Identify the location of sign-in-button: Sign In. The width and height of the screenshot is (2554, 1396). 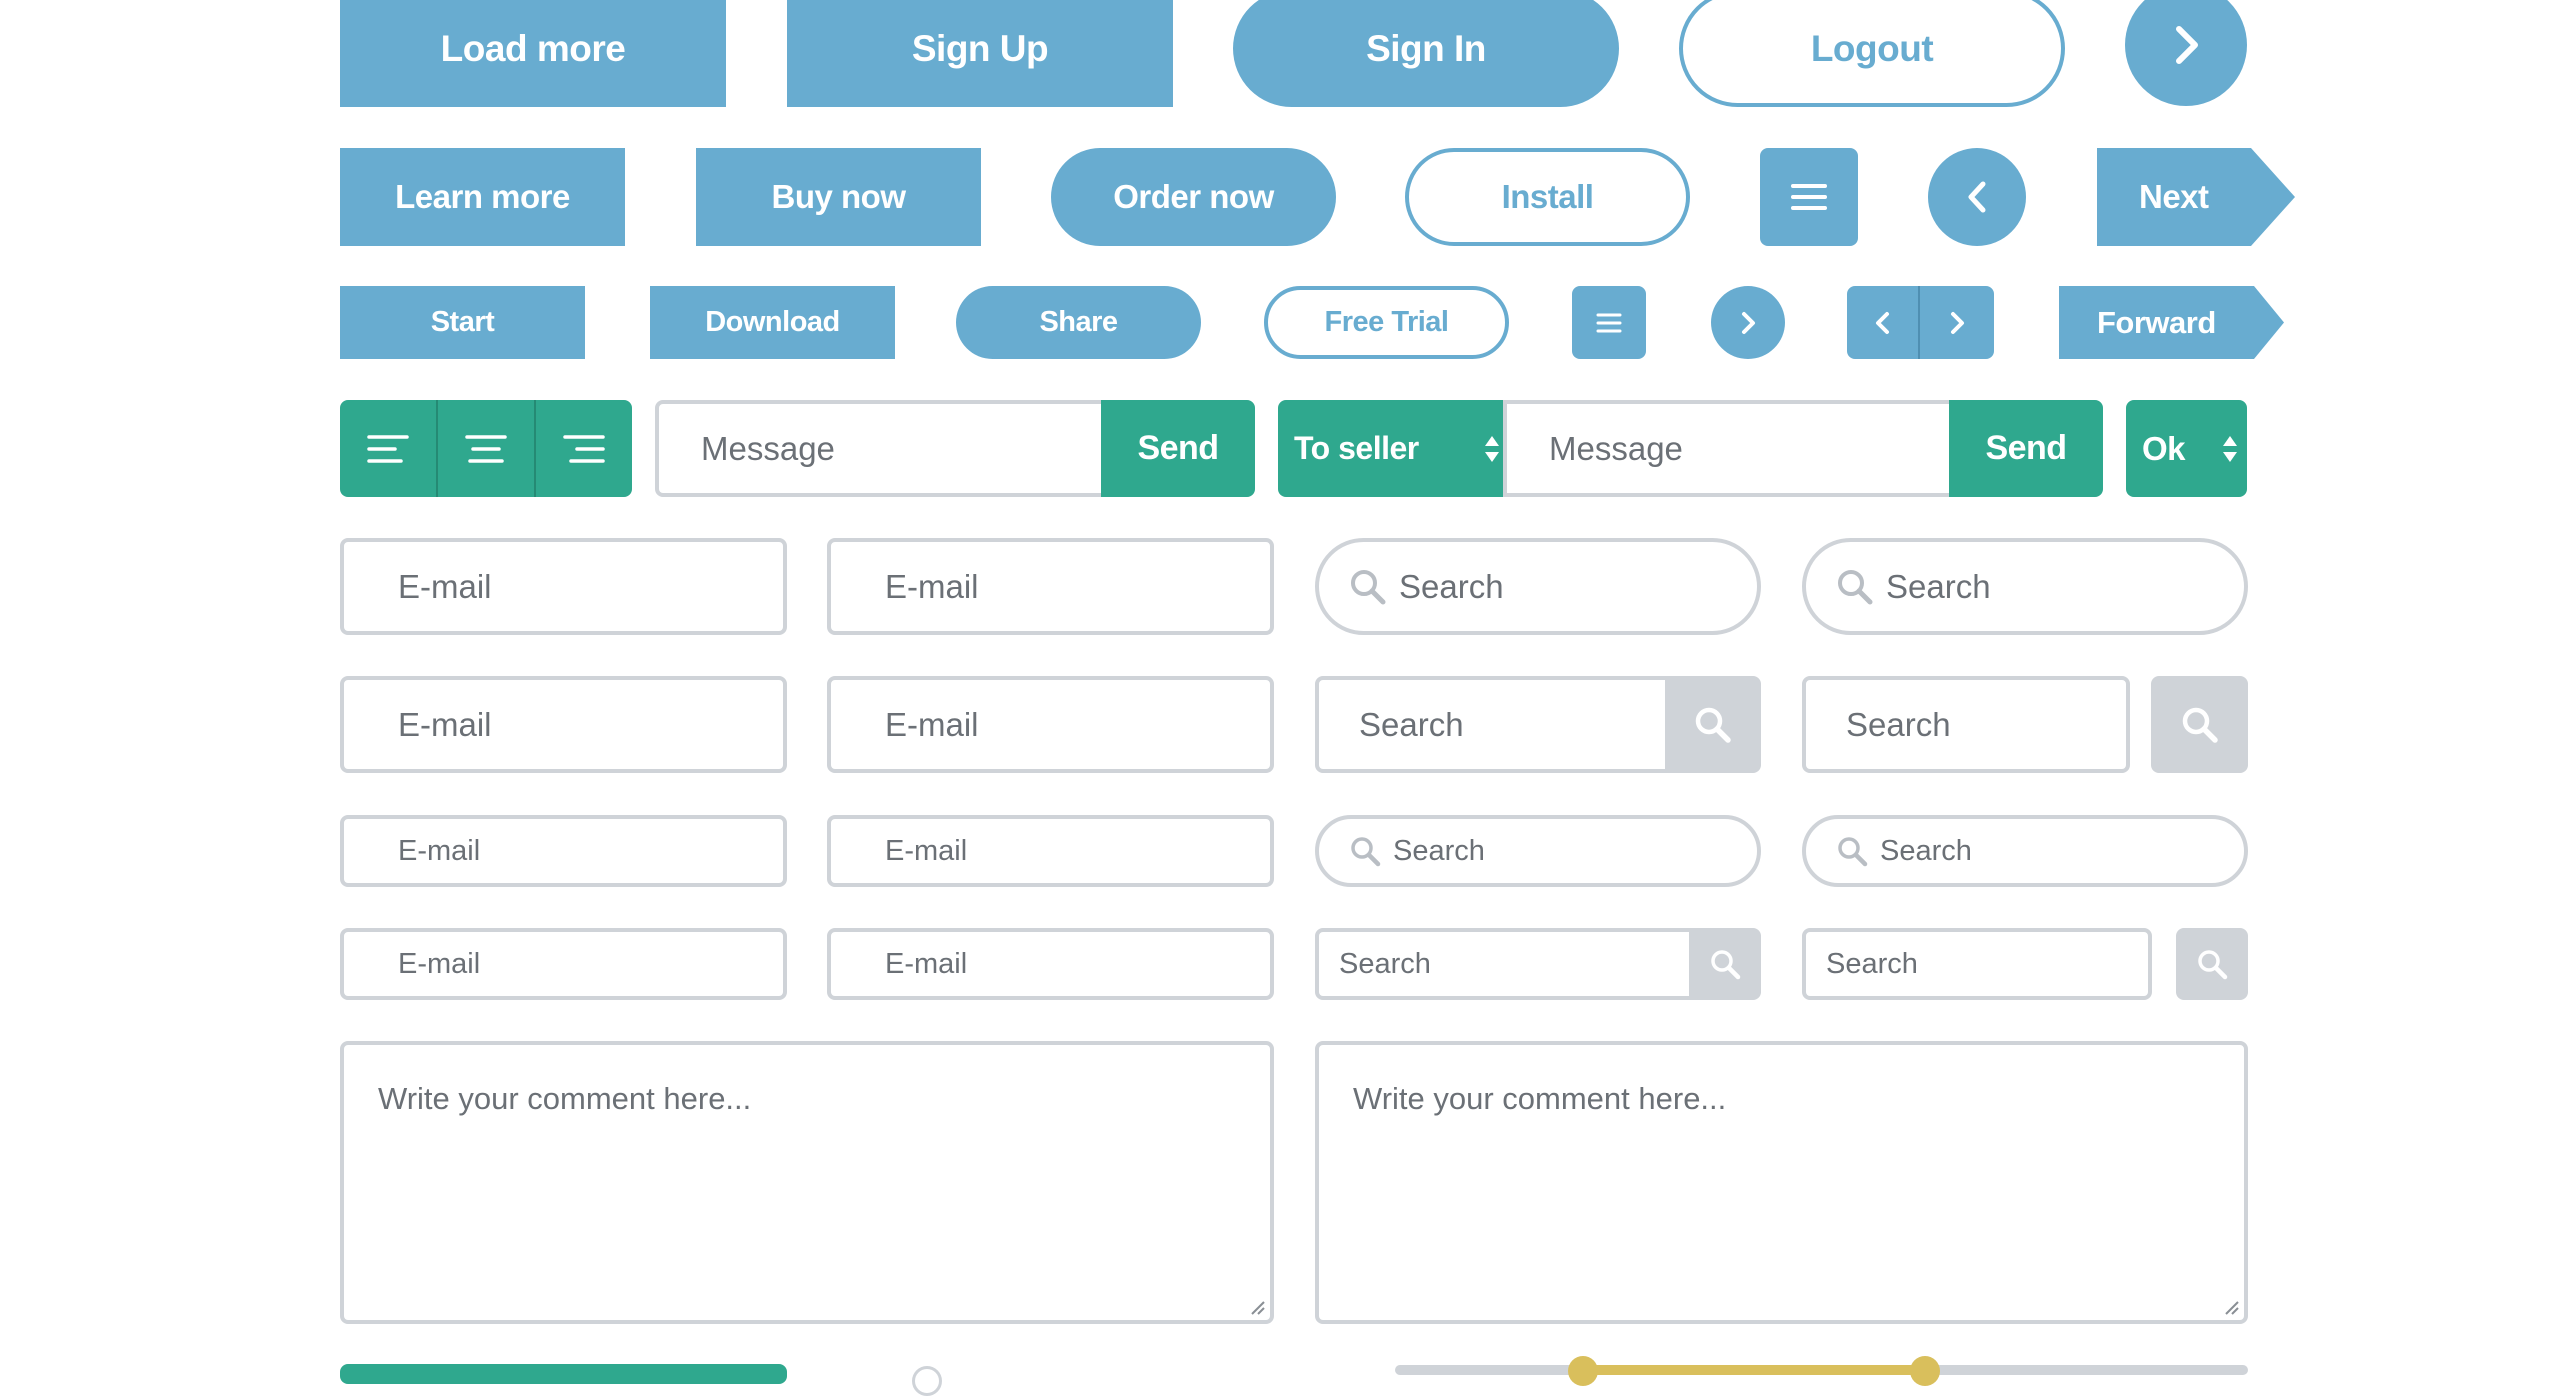
(1426, 53).